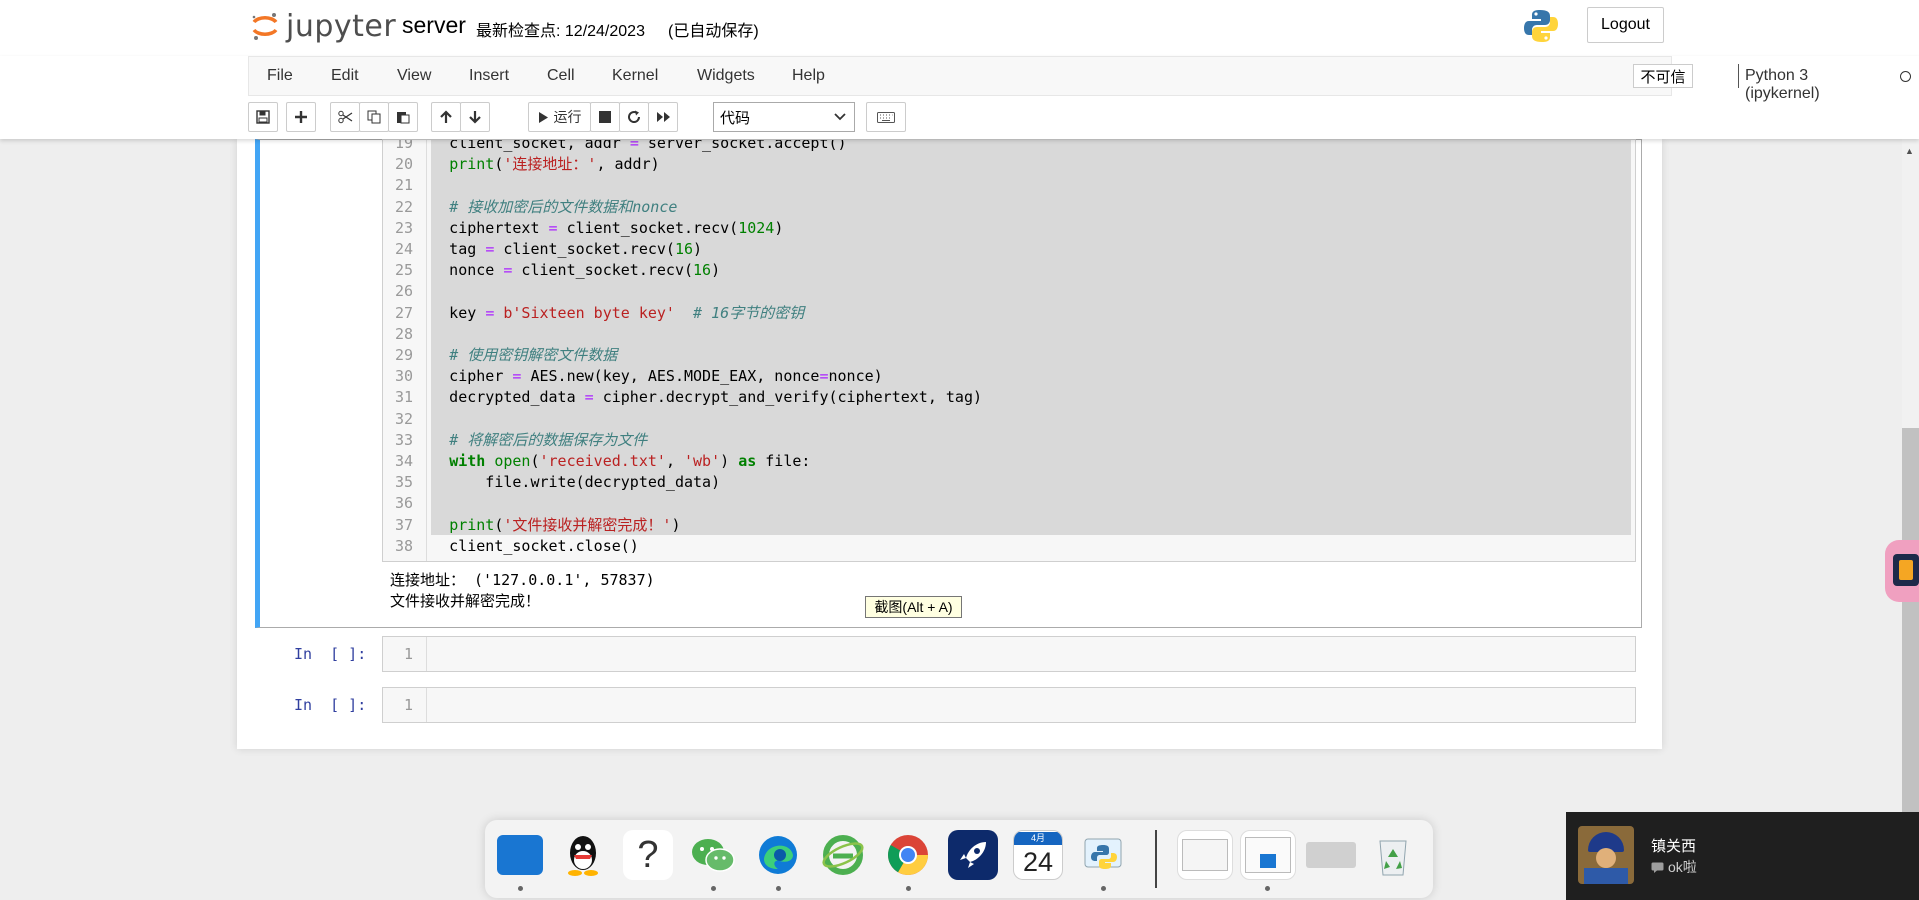  Describe the element at coordinates (1905, 76) in the screenshot. I see `kernel-idle-indicator-icon` at that location.